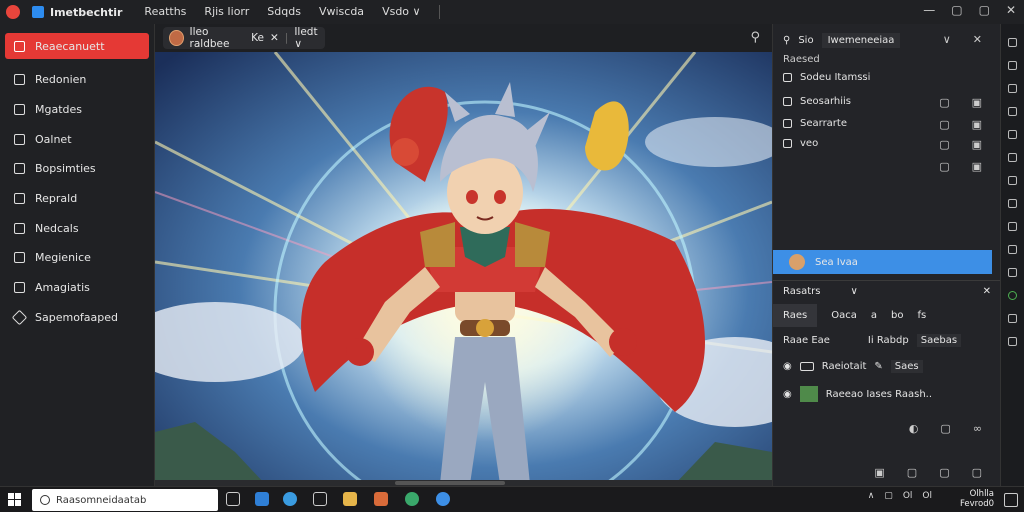 Image resolution: width=1024 pixels, height=512 pixels. What do you see at coordinates (929, 10) in the screenshot?
I see `minimize-icon: —` at bounding box center [929, 10].